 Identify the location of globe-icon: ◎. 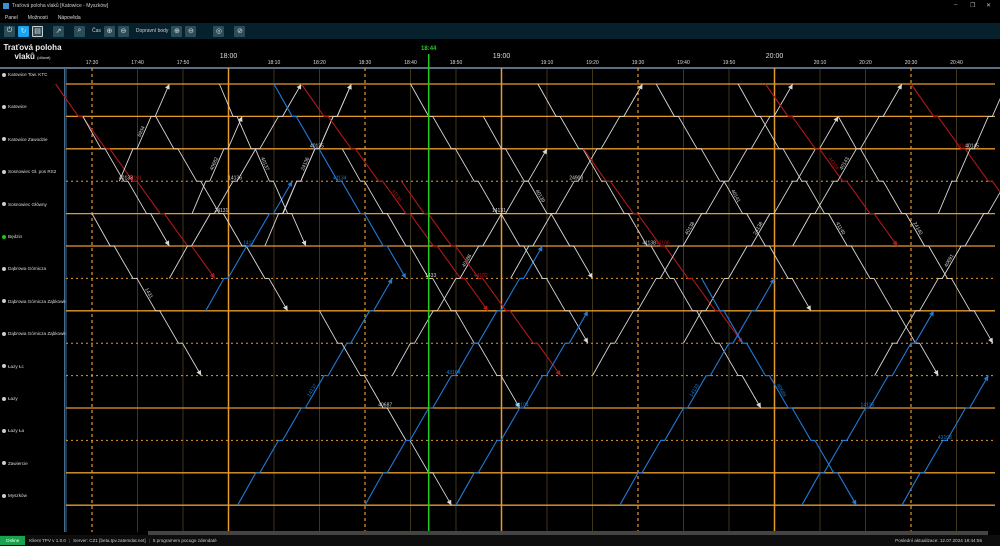
(218, 31).